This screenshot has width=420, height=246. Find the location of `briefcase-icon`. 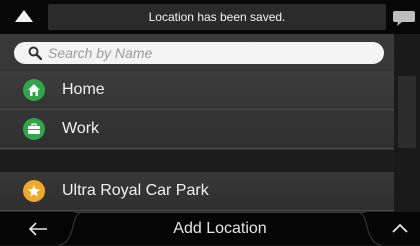

briefcase-icon is located at coordinates (34, 129).